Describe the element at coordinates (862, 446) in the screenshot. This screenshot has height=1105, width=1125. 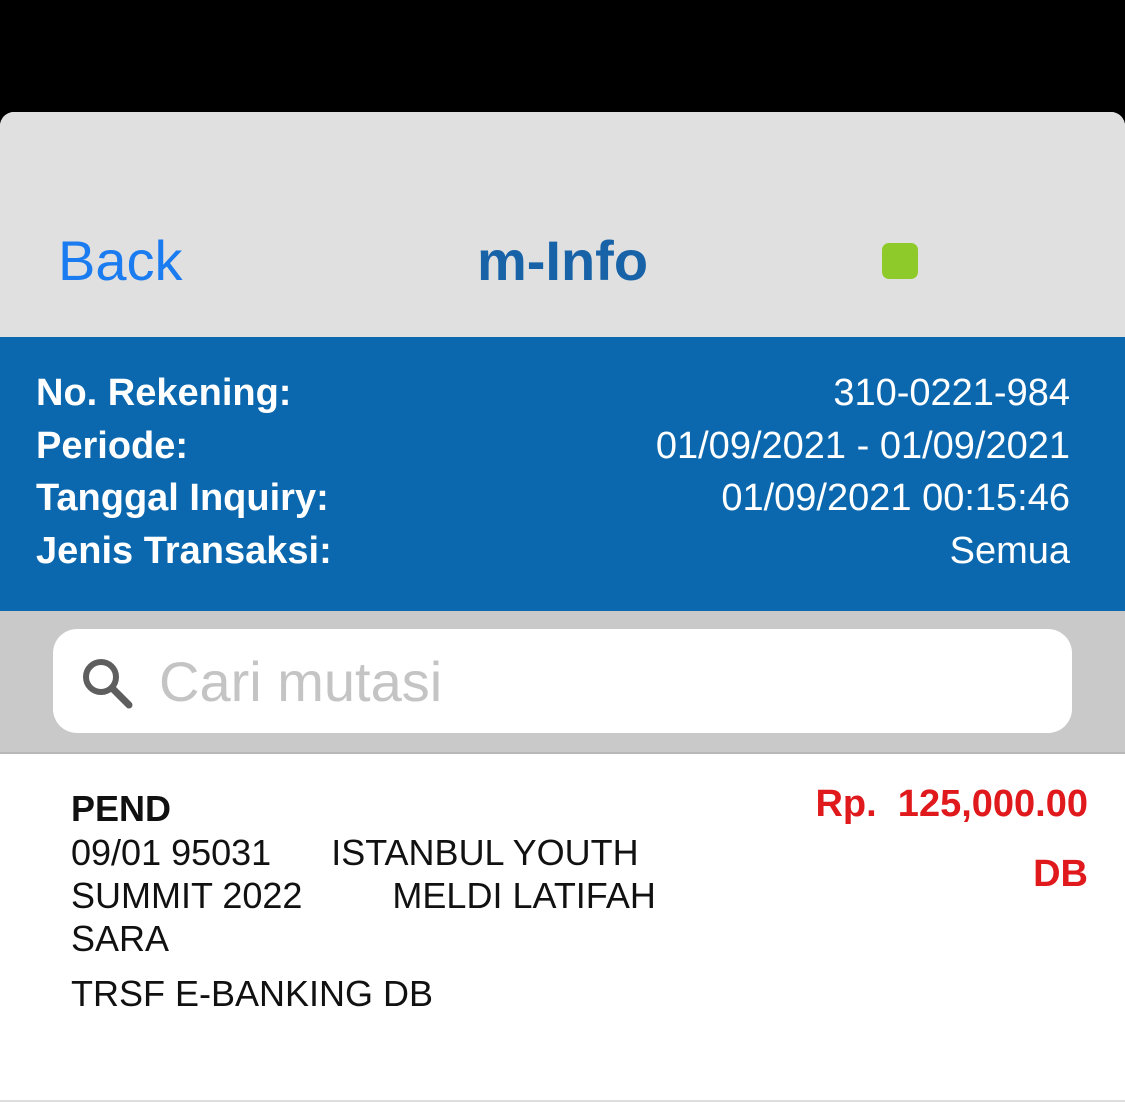
I see `period-value: 01/09/2021 - 01/09/2021` at that location.